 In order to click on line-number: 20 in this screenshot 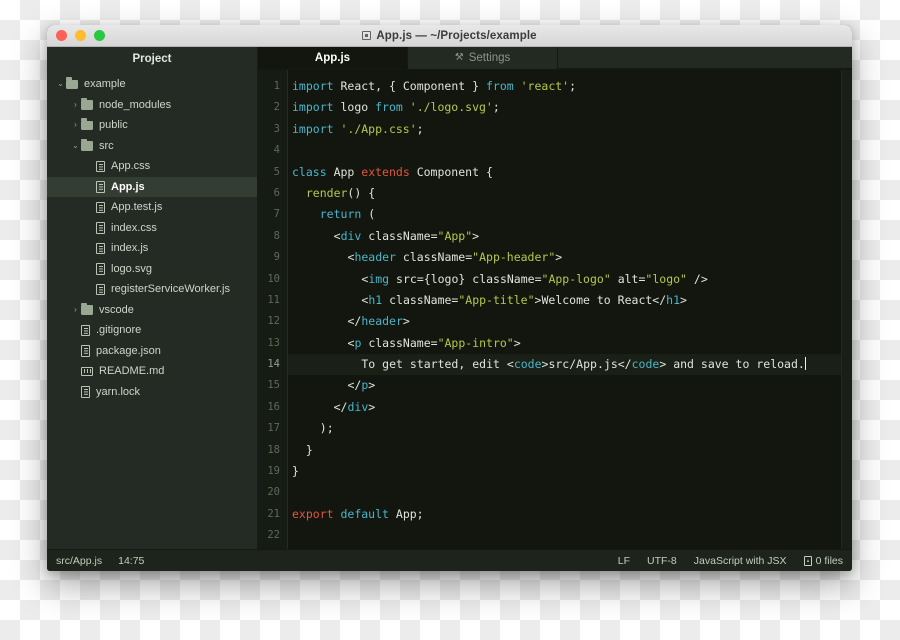, I will do `click(273, 492)`.